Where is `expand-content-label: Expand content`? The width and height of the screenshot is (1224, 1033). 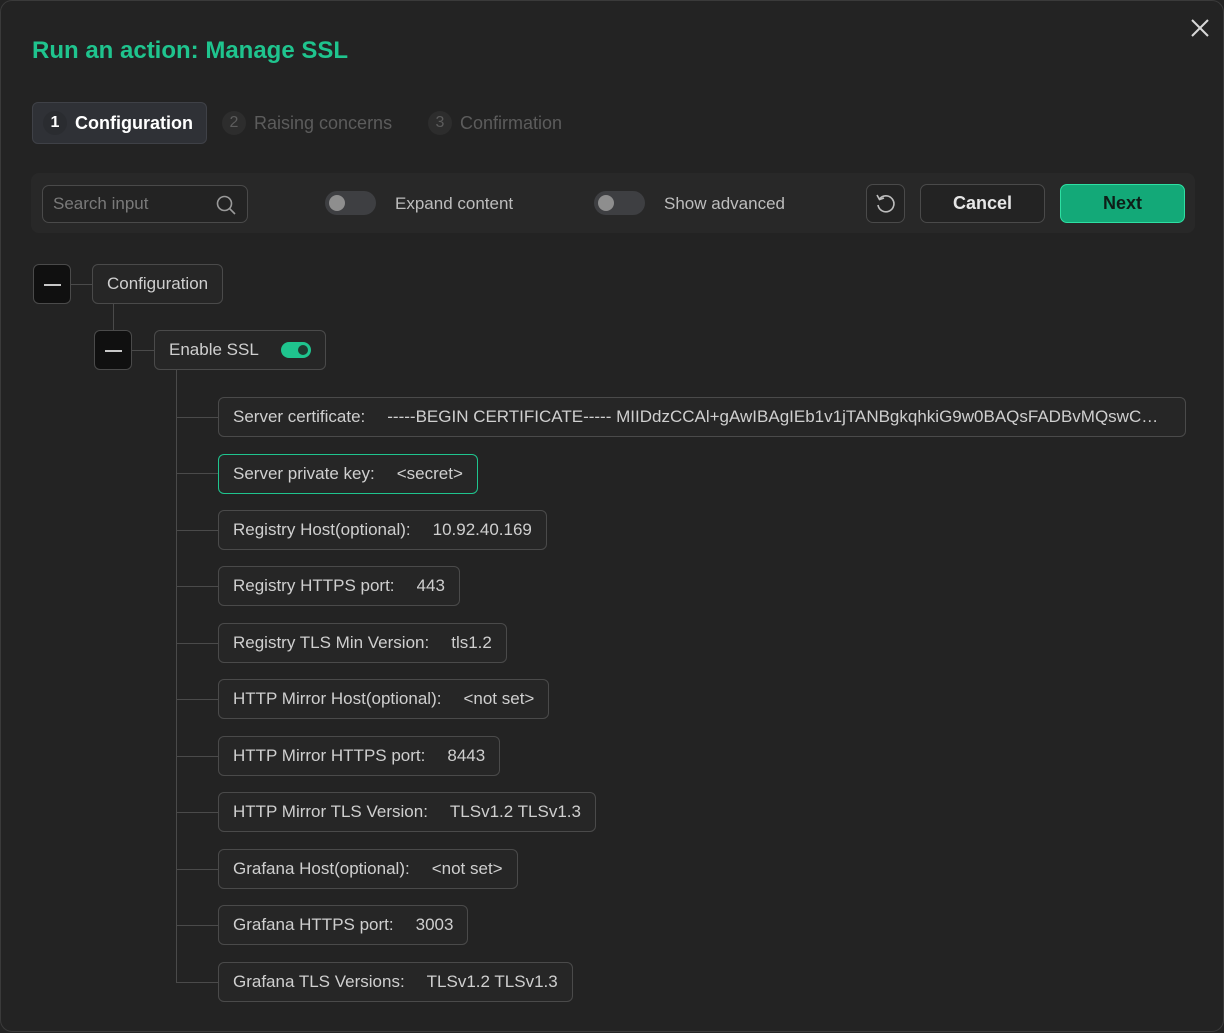
expand-content-label: Expand content is located at coordinates (454, 203).